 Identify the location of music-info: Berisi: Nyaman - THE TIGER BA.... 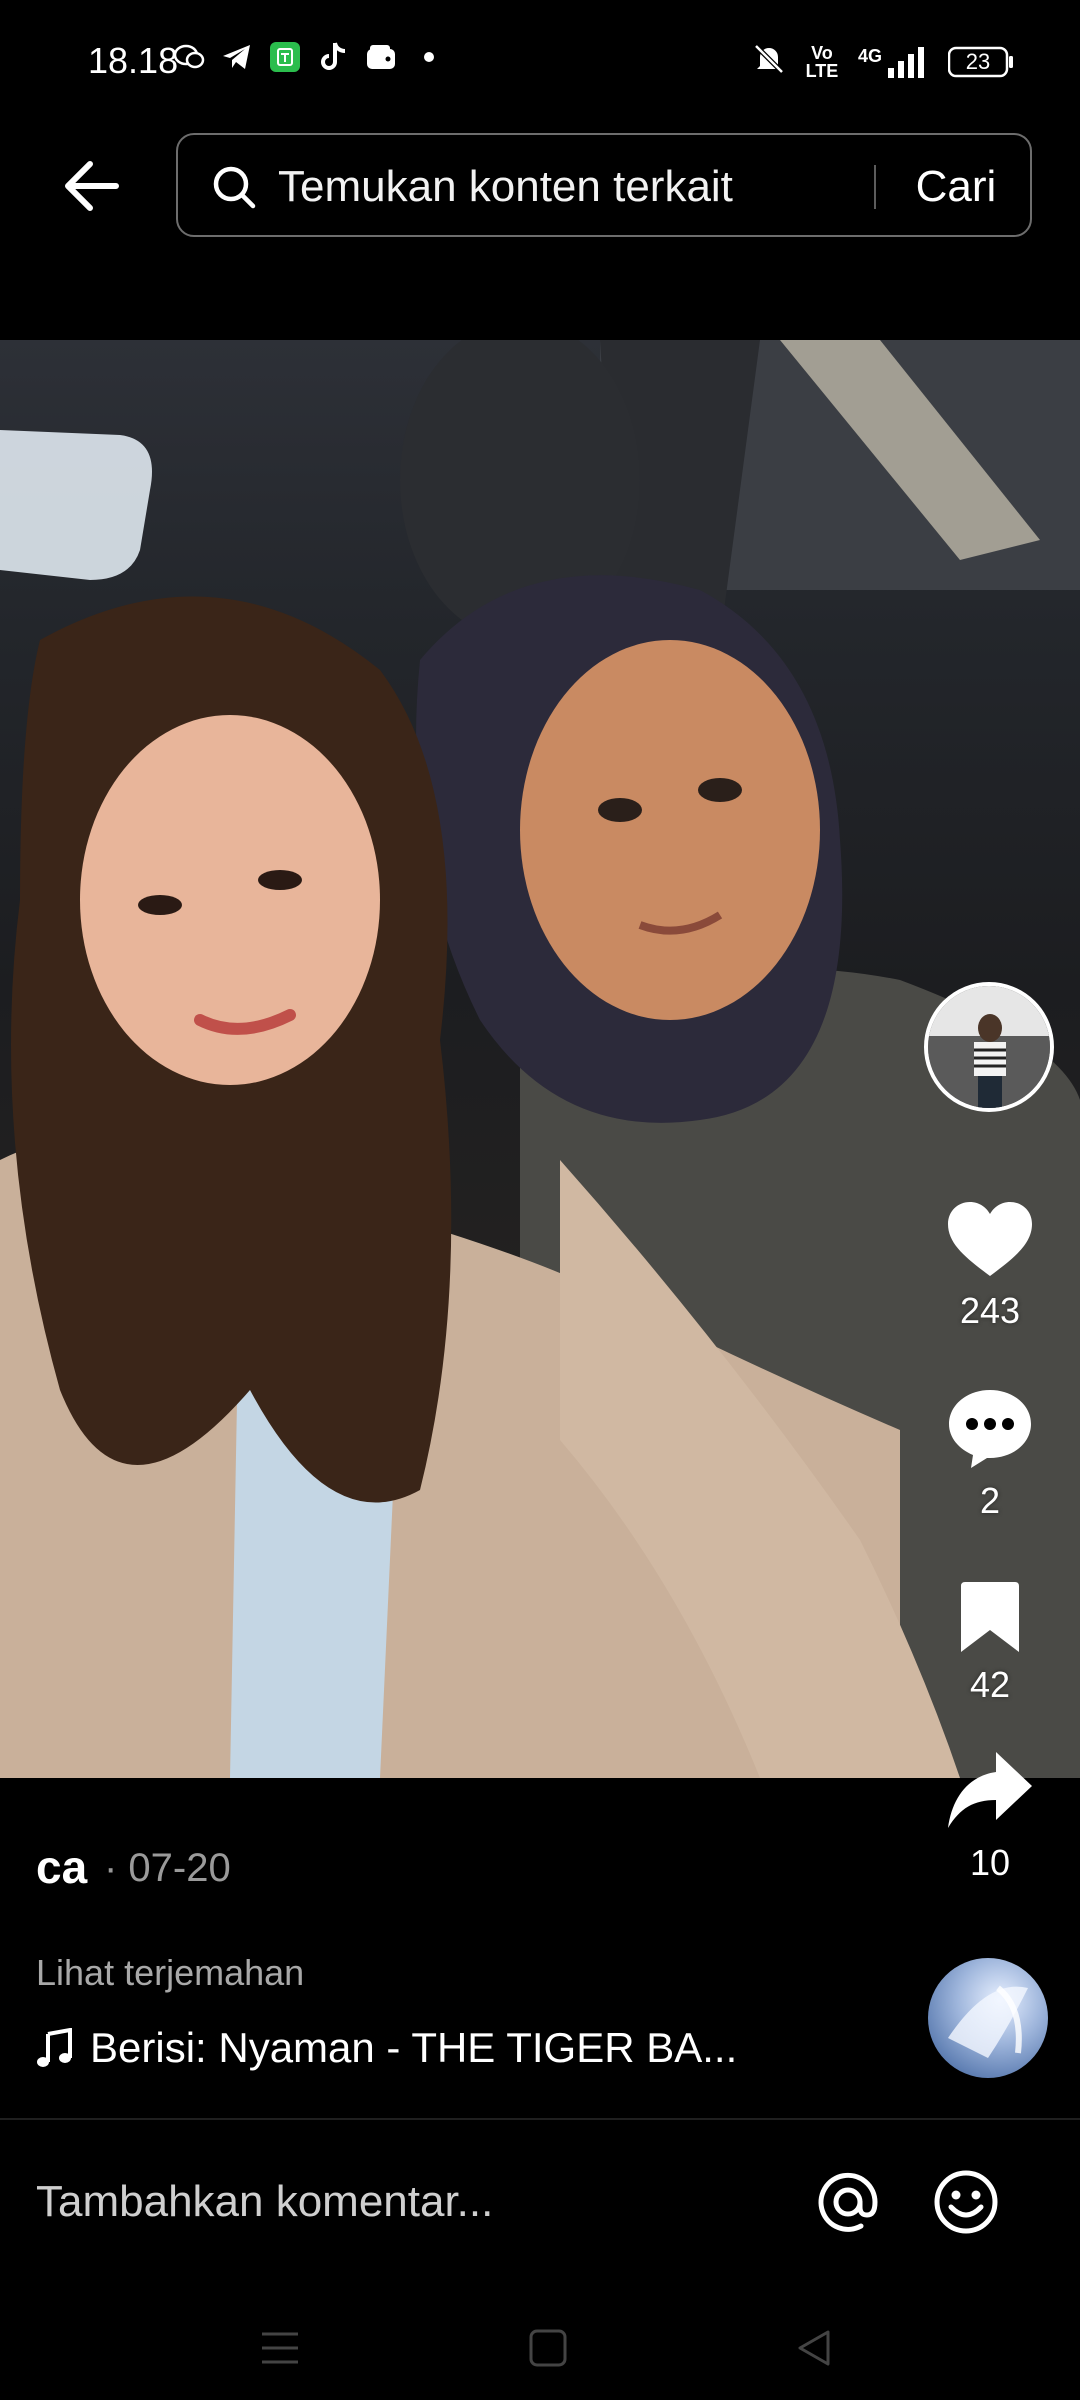
(386, 2048).